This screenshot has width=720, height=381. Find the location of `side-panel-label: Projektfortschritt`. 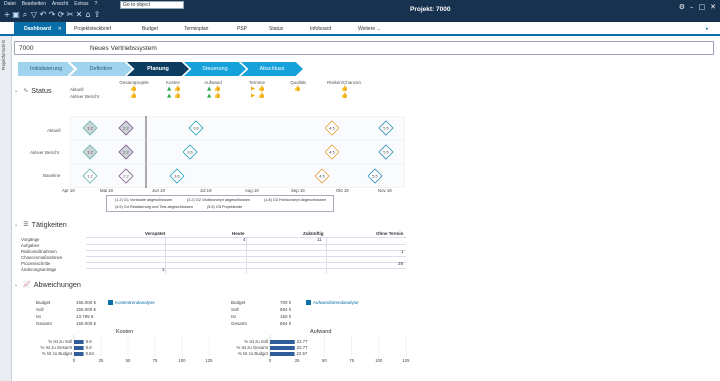

side-panel-label: Projektfortschritt is located at coordinates (3, 55).